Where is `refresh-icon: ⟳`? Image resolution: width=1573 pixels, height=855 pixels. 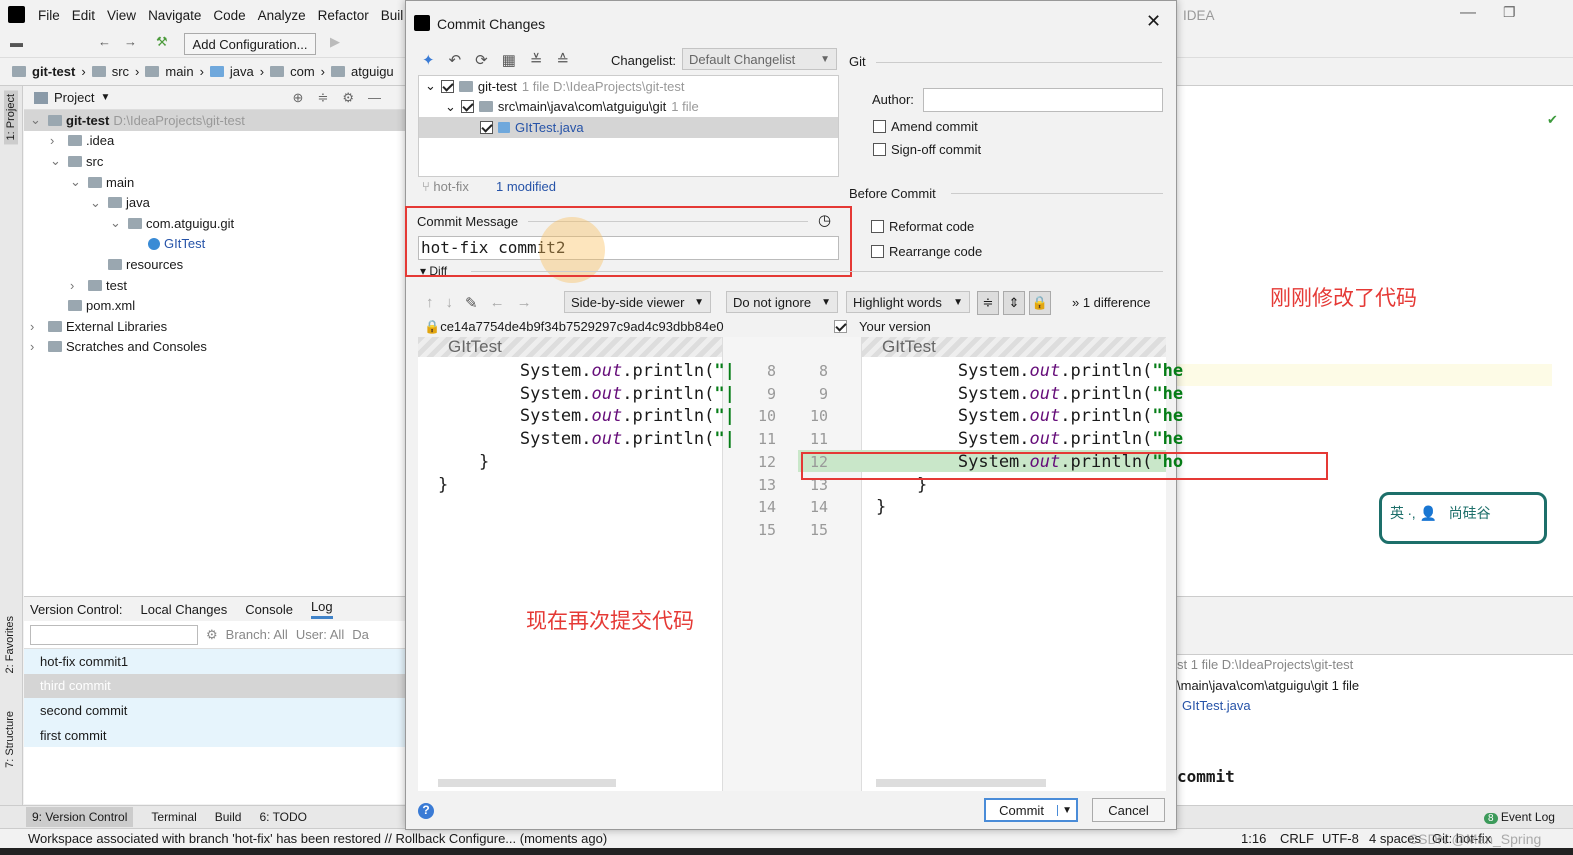 refresh-icon: ⟳ is located at coordinates (481, 60).